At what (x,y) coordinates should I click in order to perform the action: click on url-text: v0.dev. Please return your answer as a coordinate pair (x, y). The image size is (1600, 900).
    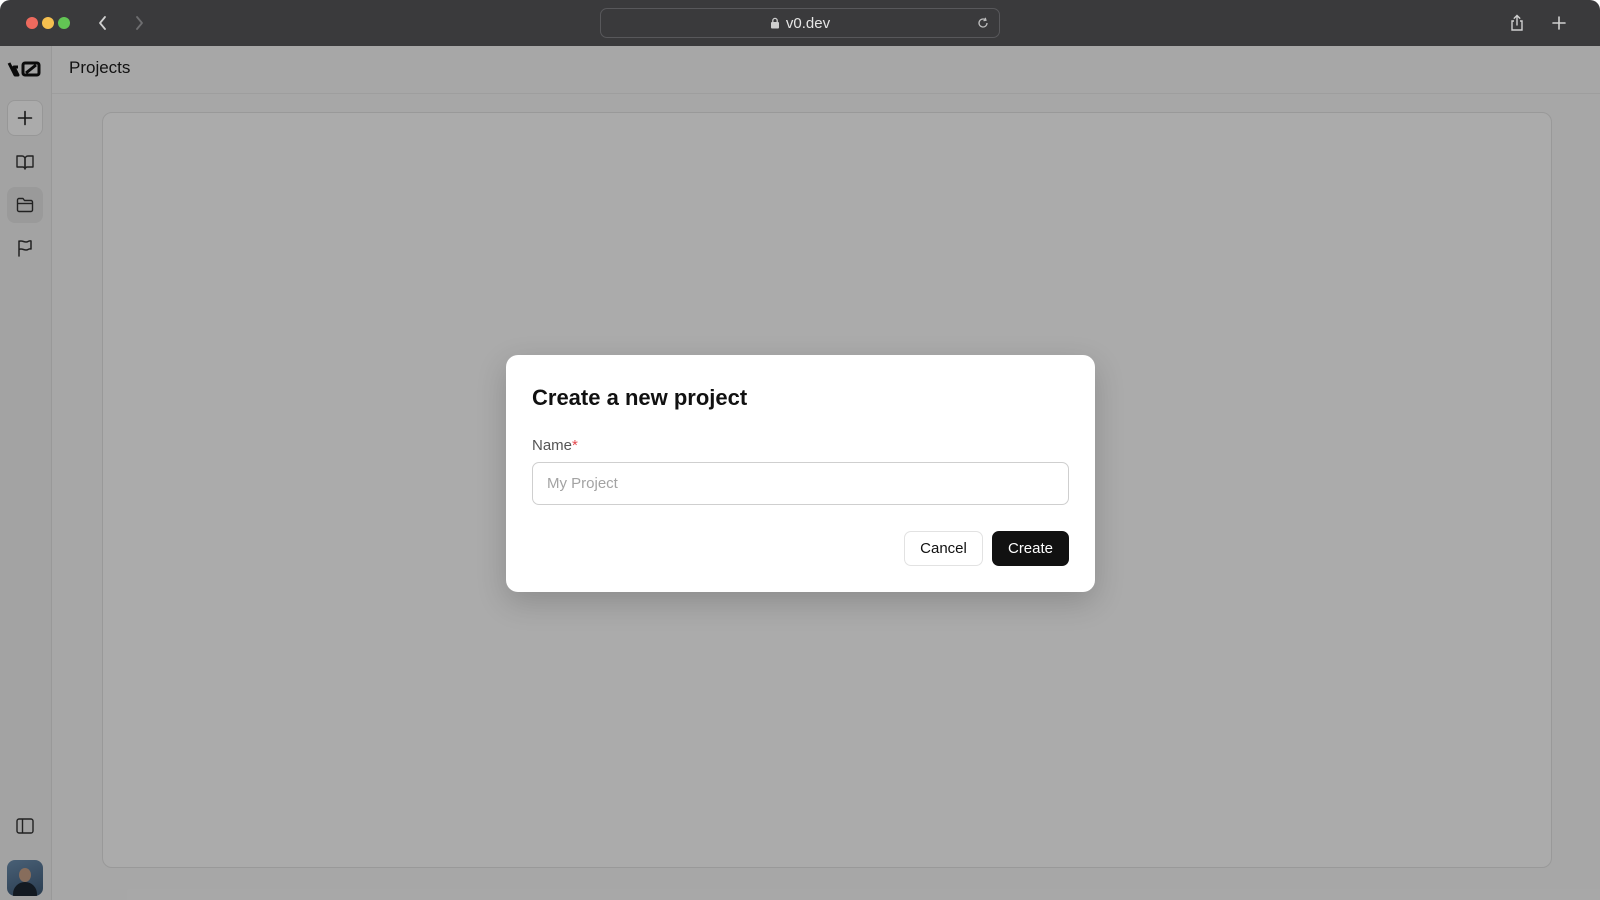
    Looking at the image, I should click on (808, 23).